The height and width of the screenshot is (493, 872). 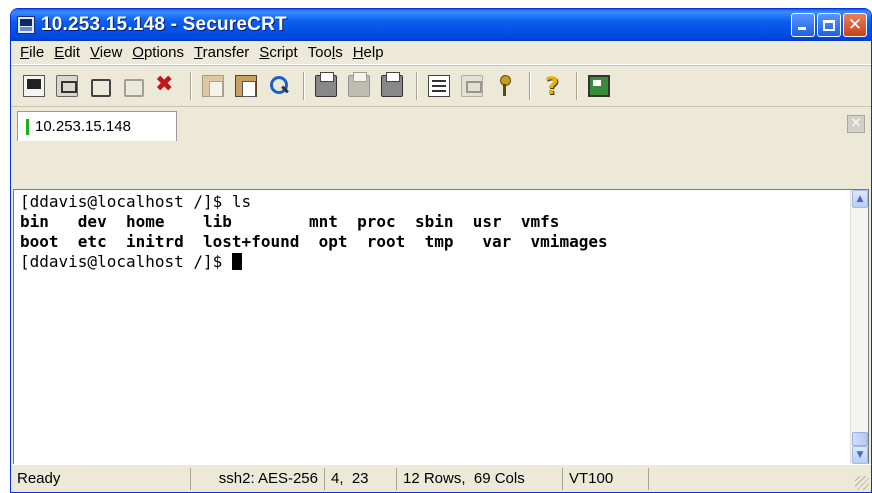 I want to click on menu-transfer: Transfer, so click(x=221, y=52).